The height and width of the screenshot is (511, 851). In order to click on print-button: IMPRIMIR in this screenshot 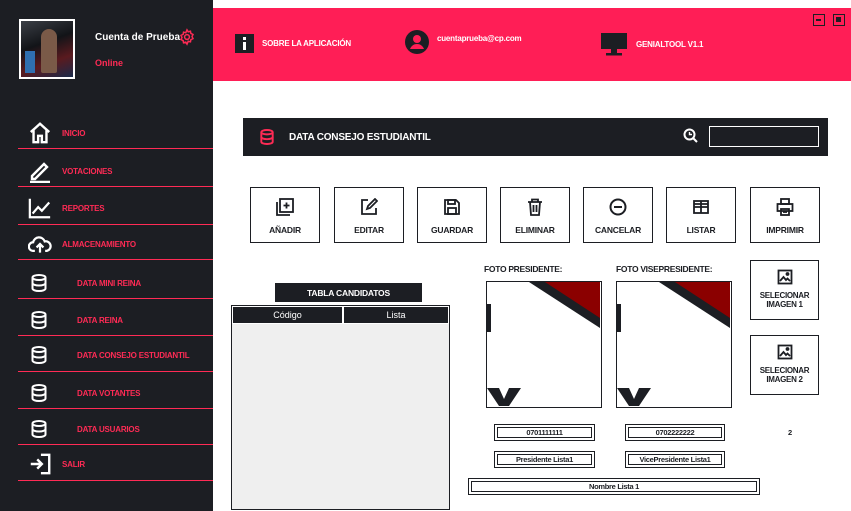, I will do `click(785, 215)`.